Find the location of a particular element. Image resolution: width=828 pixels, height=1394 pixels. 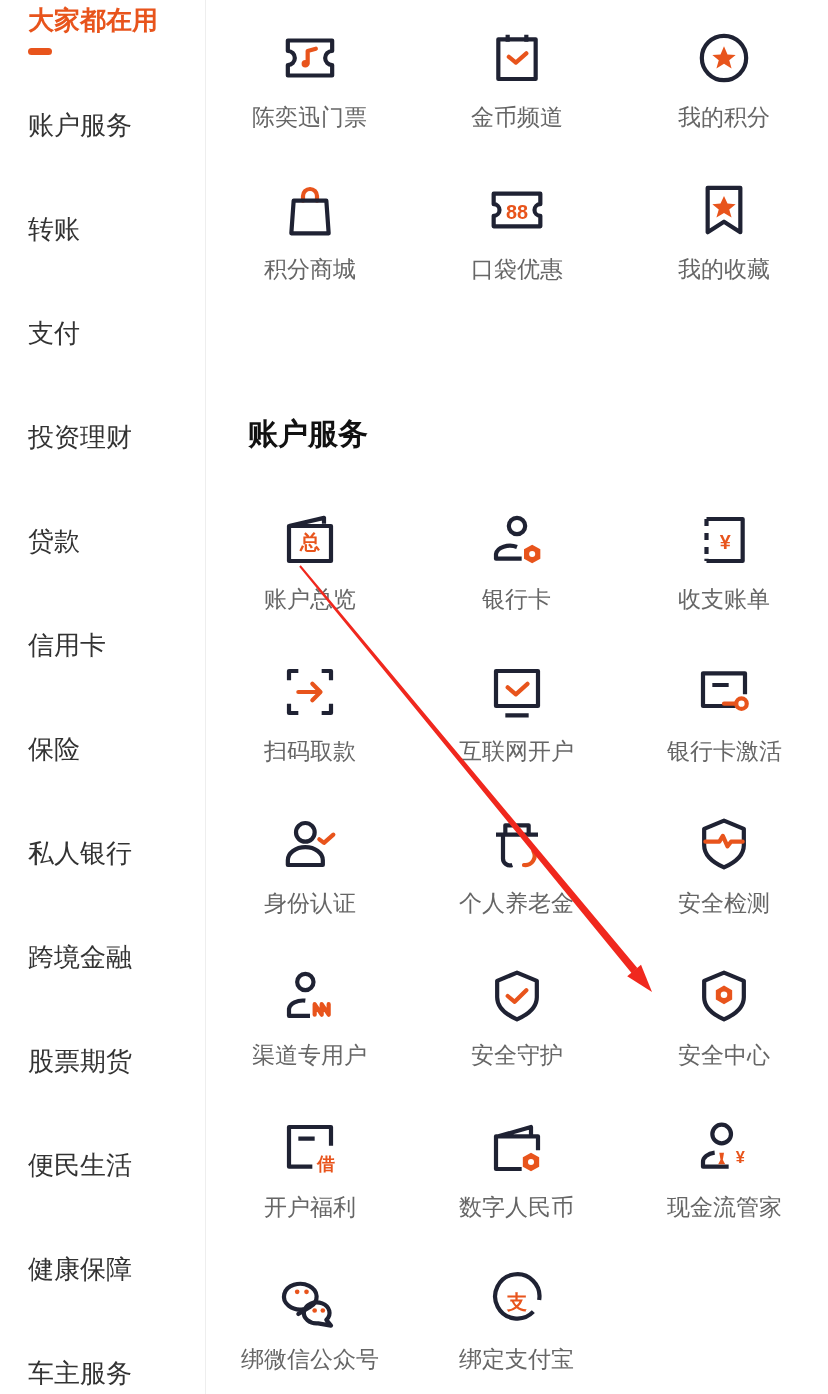

sidebar-item: 保险 is located at coordinates (102, 749).